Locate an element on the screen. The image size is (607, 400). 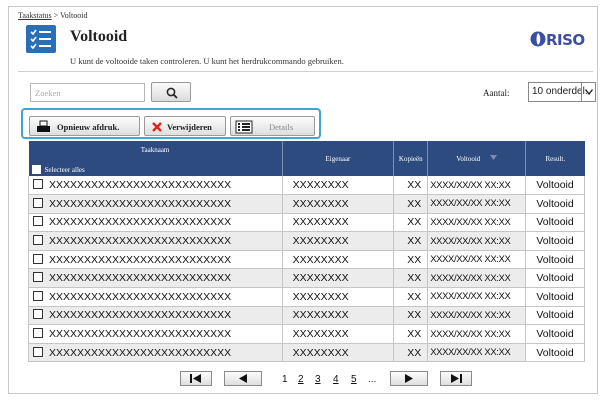
sort-descending-icon is located at coordinates (490, 158).